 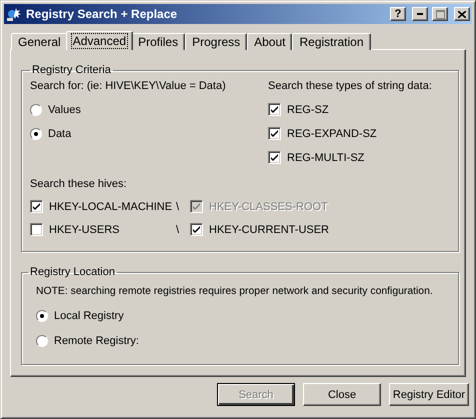 I want to click on minimize-button, so click(x=420, y=14).